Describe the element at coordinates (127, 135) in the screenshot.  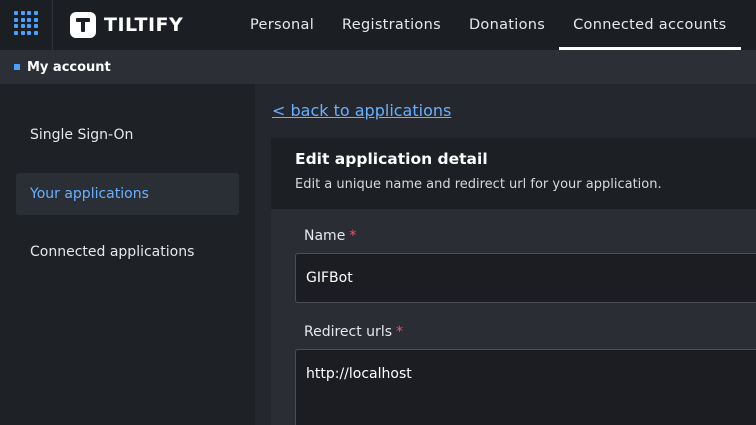
I see `sidebar-item-single-sign-on: Single Sign-On` at that location.